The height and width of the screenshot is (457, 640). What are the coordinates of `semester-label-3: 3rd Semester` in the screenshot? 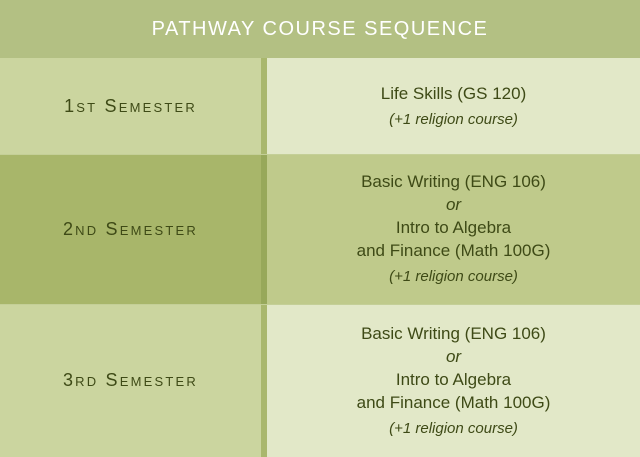 It's located at (130, 380).